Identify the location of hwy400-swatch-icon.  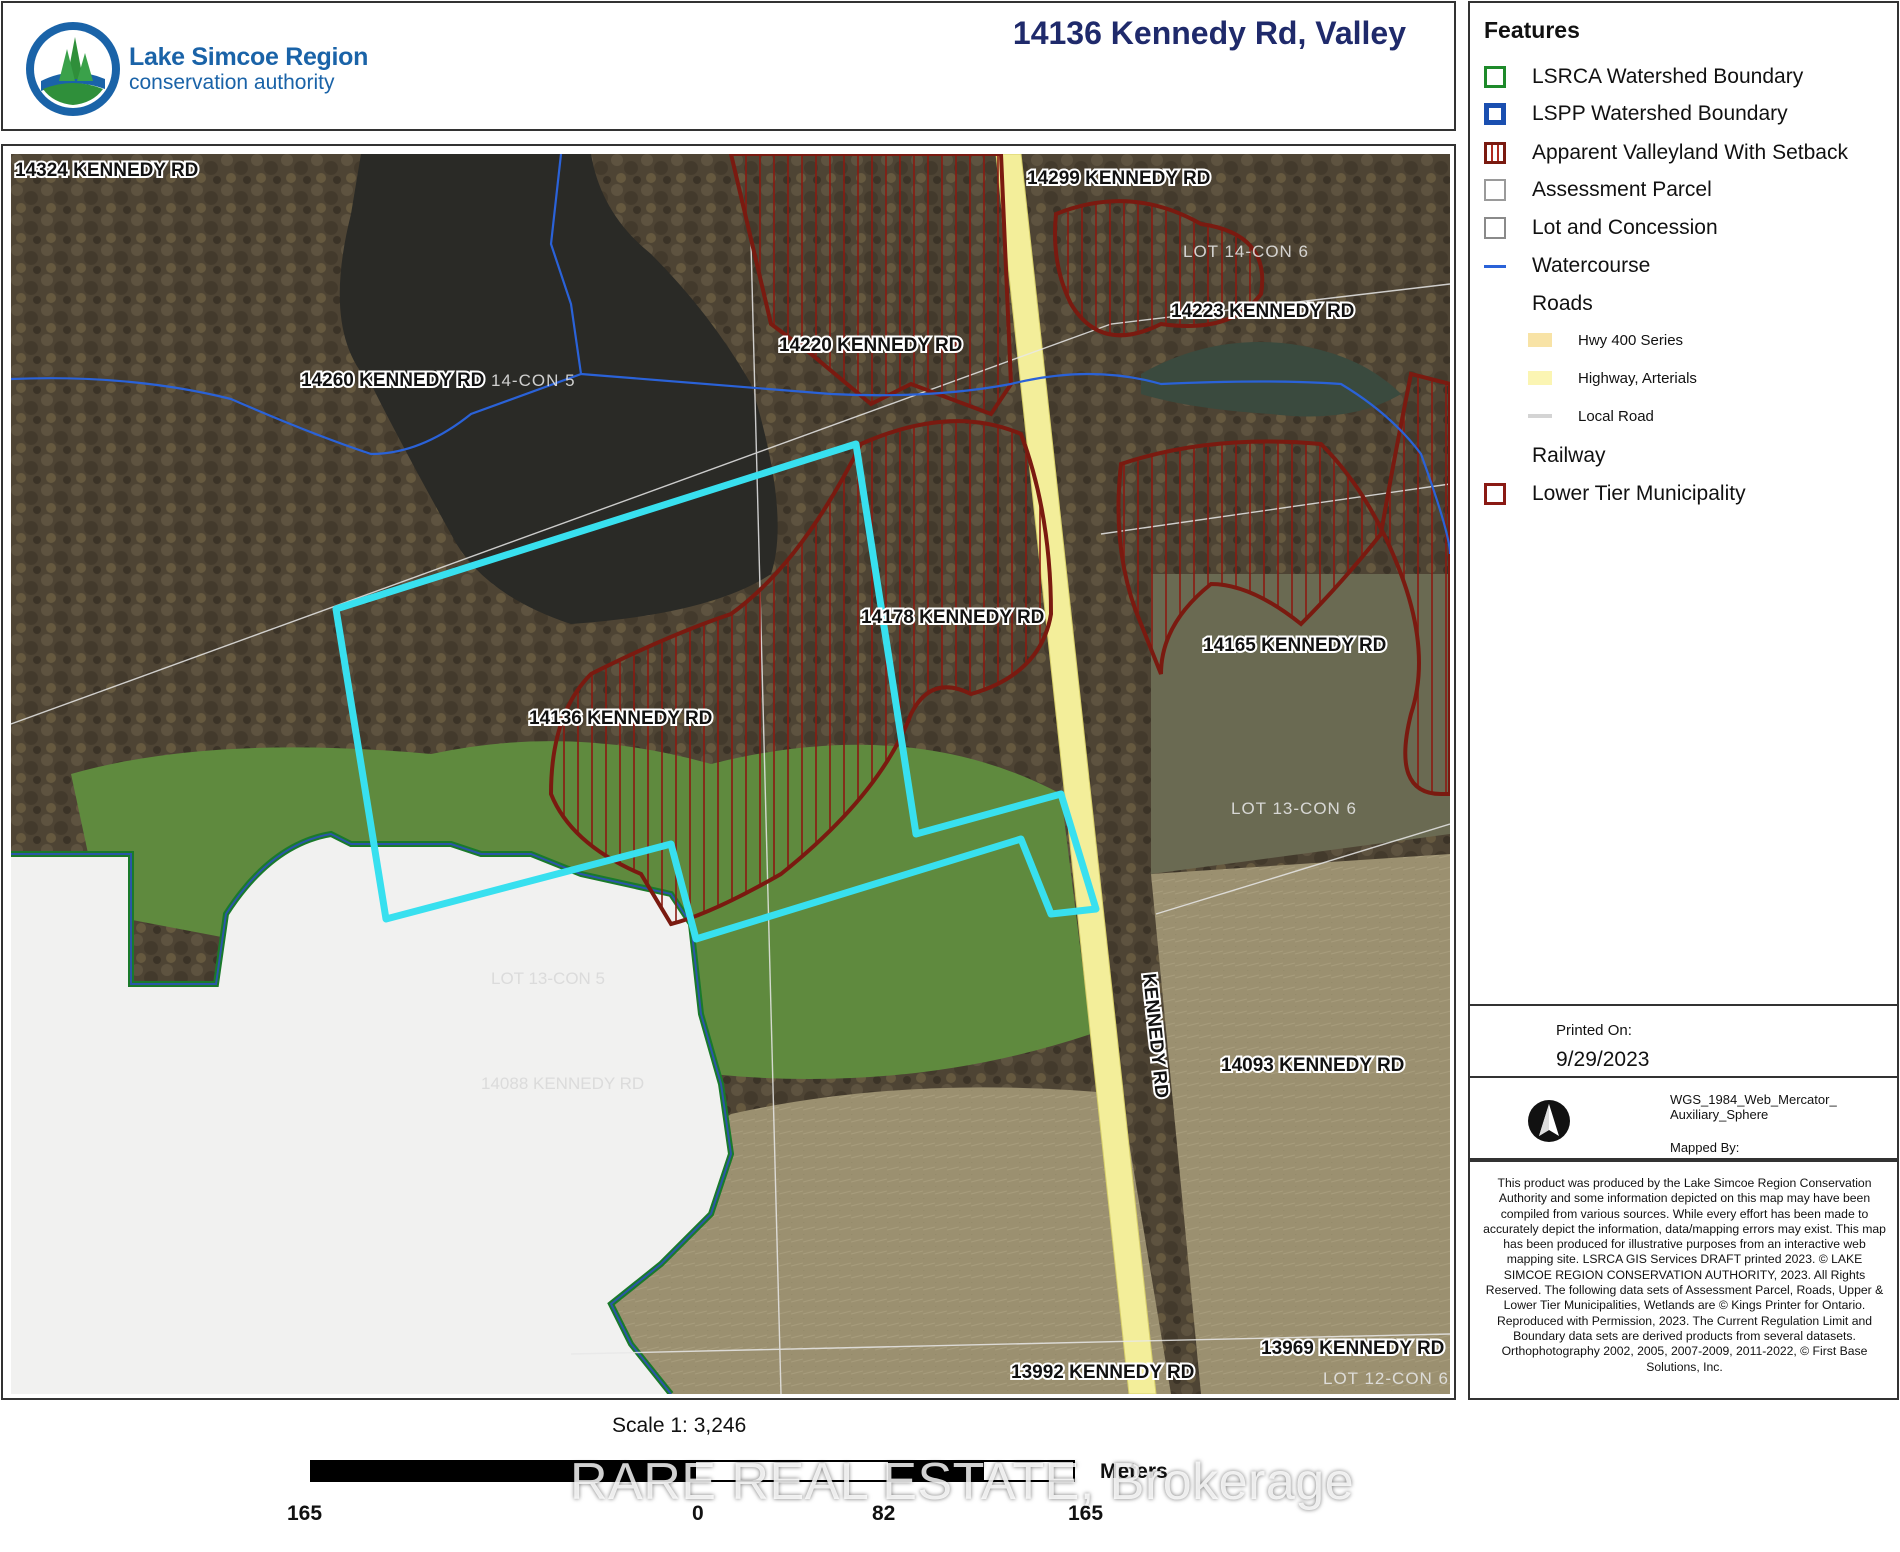
(1540, 340).